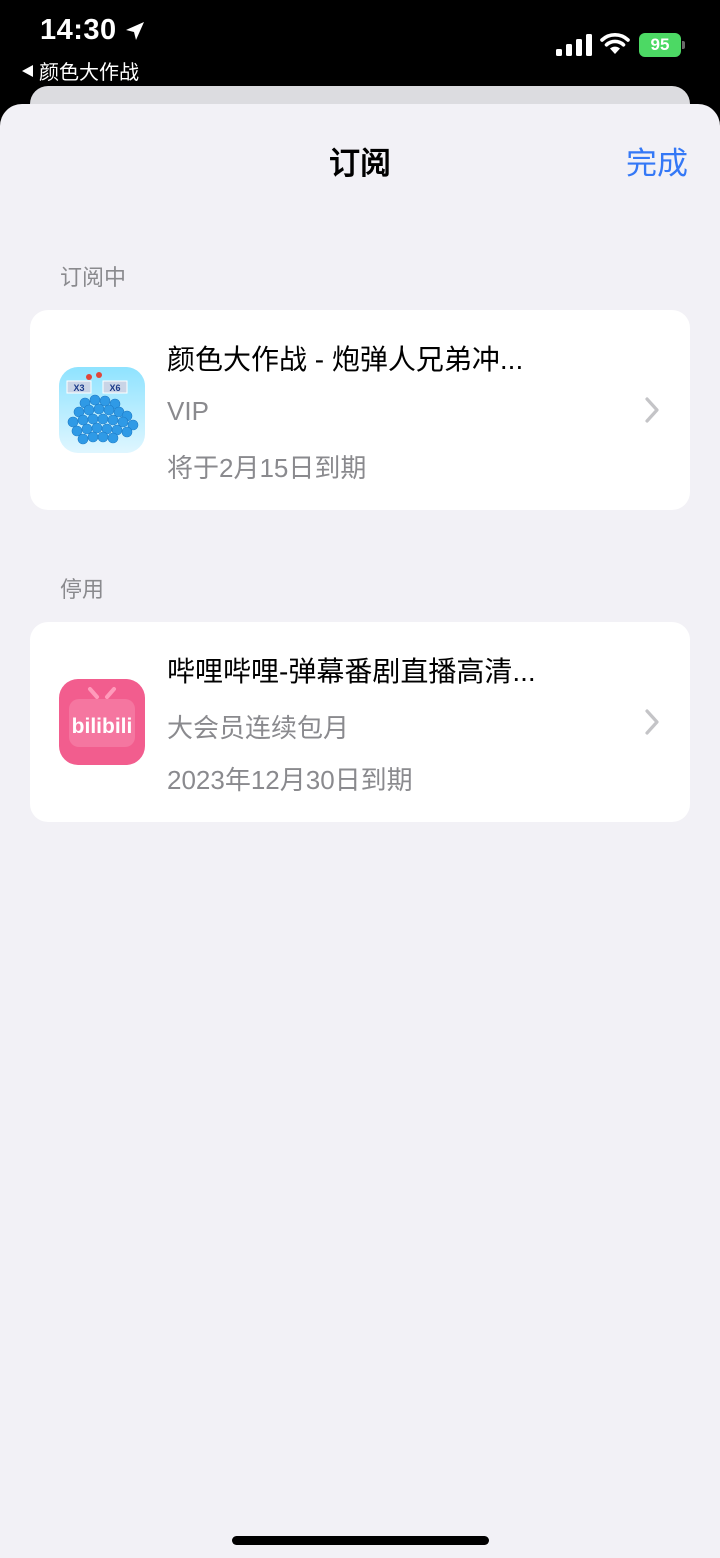 This screenshot has height=1558, width=720. What do you see at coordinates (89, 73) in the screenshot?
I see `back-app-label: 颜色大作战` at bounding box center [89, 73].